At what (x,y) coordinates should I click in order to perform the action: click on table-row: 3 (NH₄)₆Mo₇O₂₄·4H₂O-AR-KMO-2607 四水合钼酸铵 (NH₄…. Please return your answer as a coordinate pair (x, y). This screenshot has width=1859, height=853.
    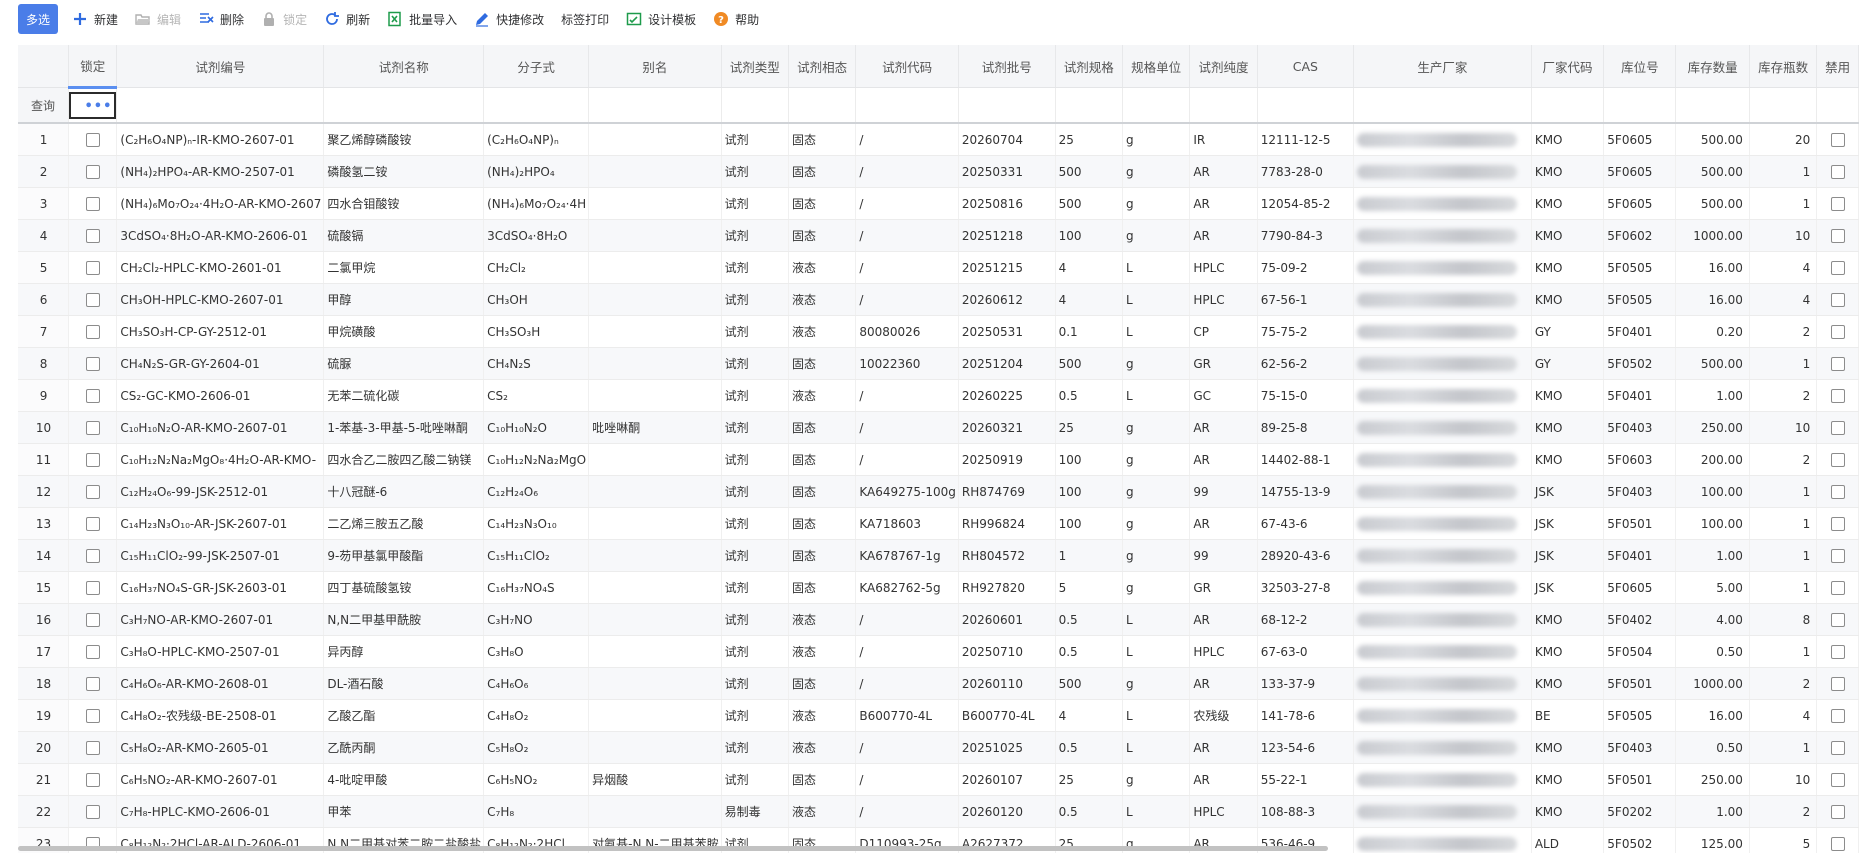
    Looking at the image, I should click on (938, 203).